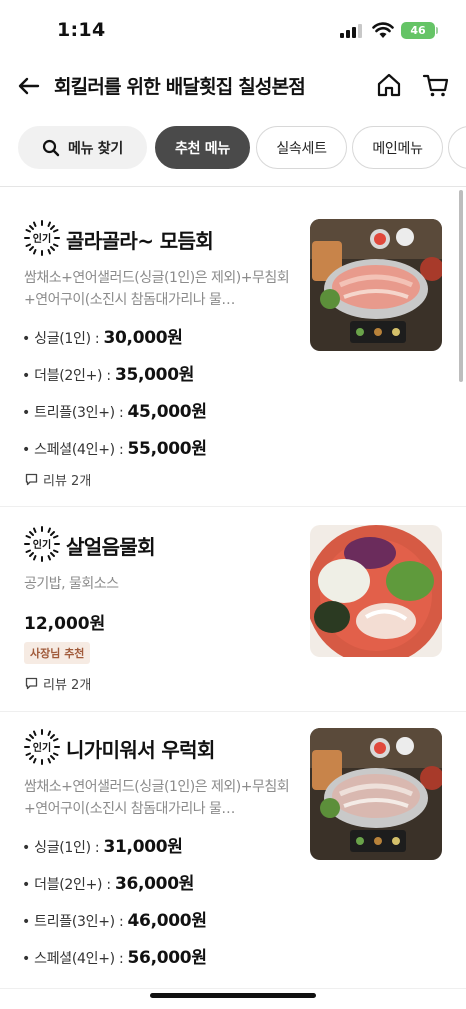  Describe the element at coordinates (301, 147) in the screenshot. I see `tab-value-set: 실속세트` at that location.